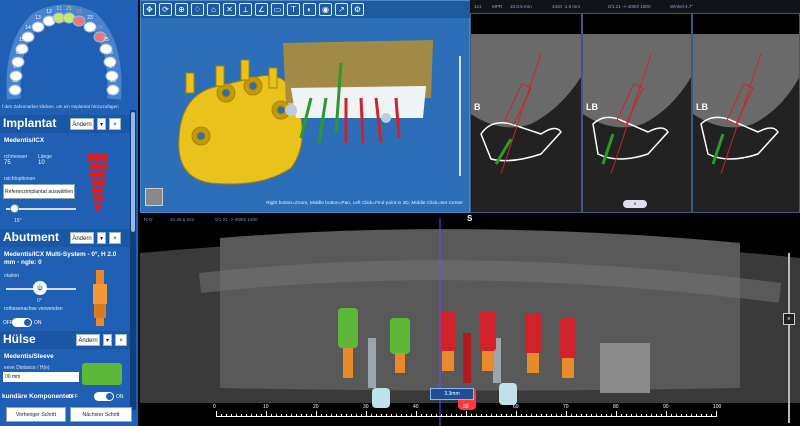 The width and height of the screenshot is (800, 426). What do you see at coordinates (133, 260) in the screenshot?
I see `panel-scrollbar` at bounding box center [133, 260].